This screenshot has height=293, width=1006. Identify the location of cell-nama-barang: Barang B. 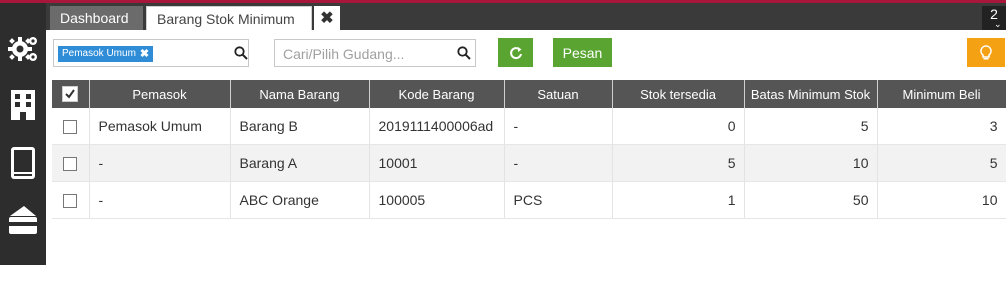
(300, 126).